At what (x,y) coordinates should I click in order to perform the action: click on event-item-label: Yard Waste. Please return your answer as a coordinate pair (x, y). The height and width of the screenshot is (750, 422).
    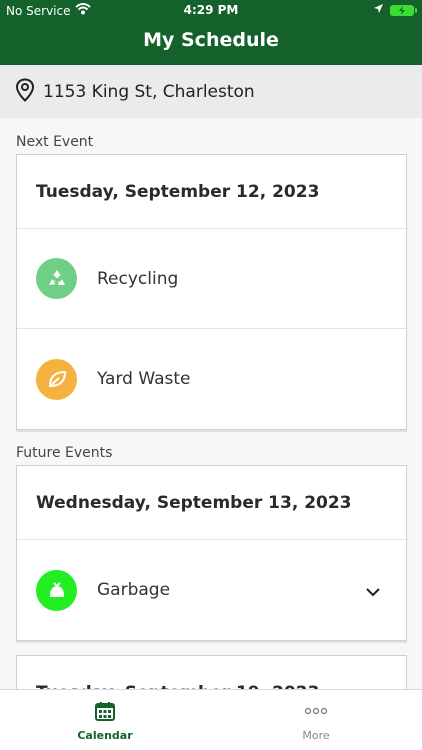
    Looking at the image, I should click on (144, 379).